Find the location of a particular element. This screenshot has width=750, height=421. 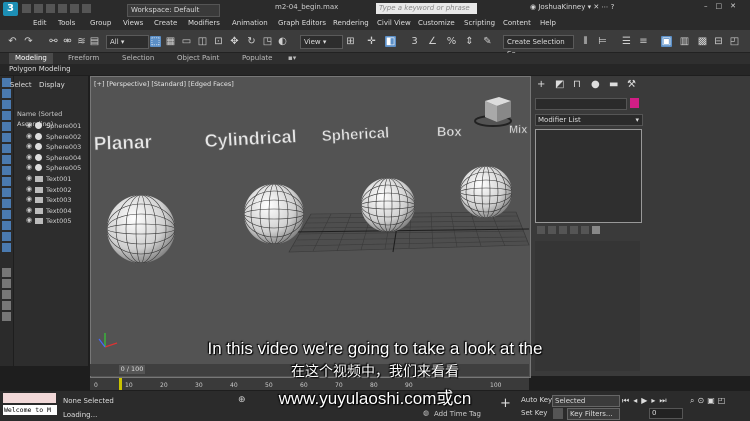

ribbon-toggle-icon: ▣ is located at coordinates (666, 41).